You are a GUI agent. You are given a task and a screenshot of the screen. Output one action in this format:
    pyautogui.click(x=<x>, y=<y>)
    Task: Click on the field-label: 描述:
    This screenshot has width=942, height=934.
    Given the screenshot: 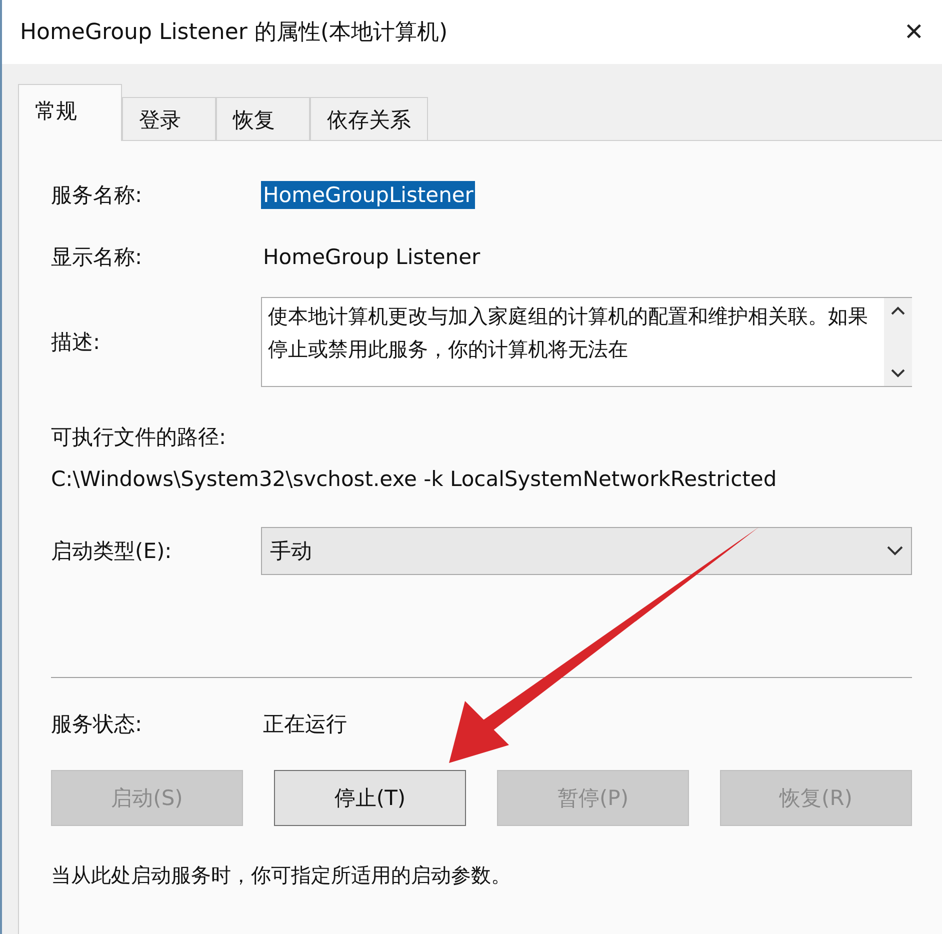 What is the action you would take?
    pyautogui.click(x=76, y=342)
    